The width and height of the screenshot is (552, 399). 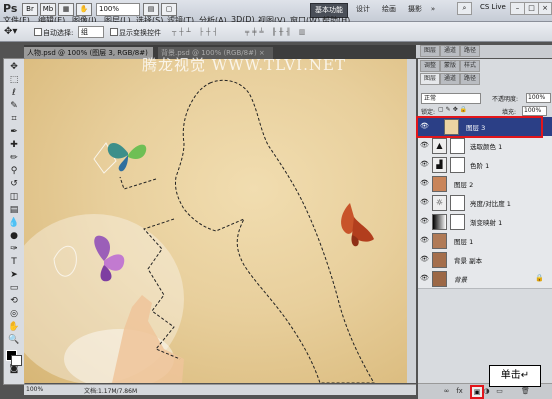 What do you see at coordinates (58, 33) in the screenshot?
I see `auto-select-label: 自动选择:` at bounding box center [58, 33].